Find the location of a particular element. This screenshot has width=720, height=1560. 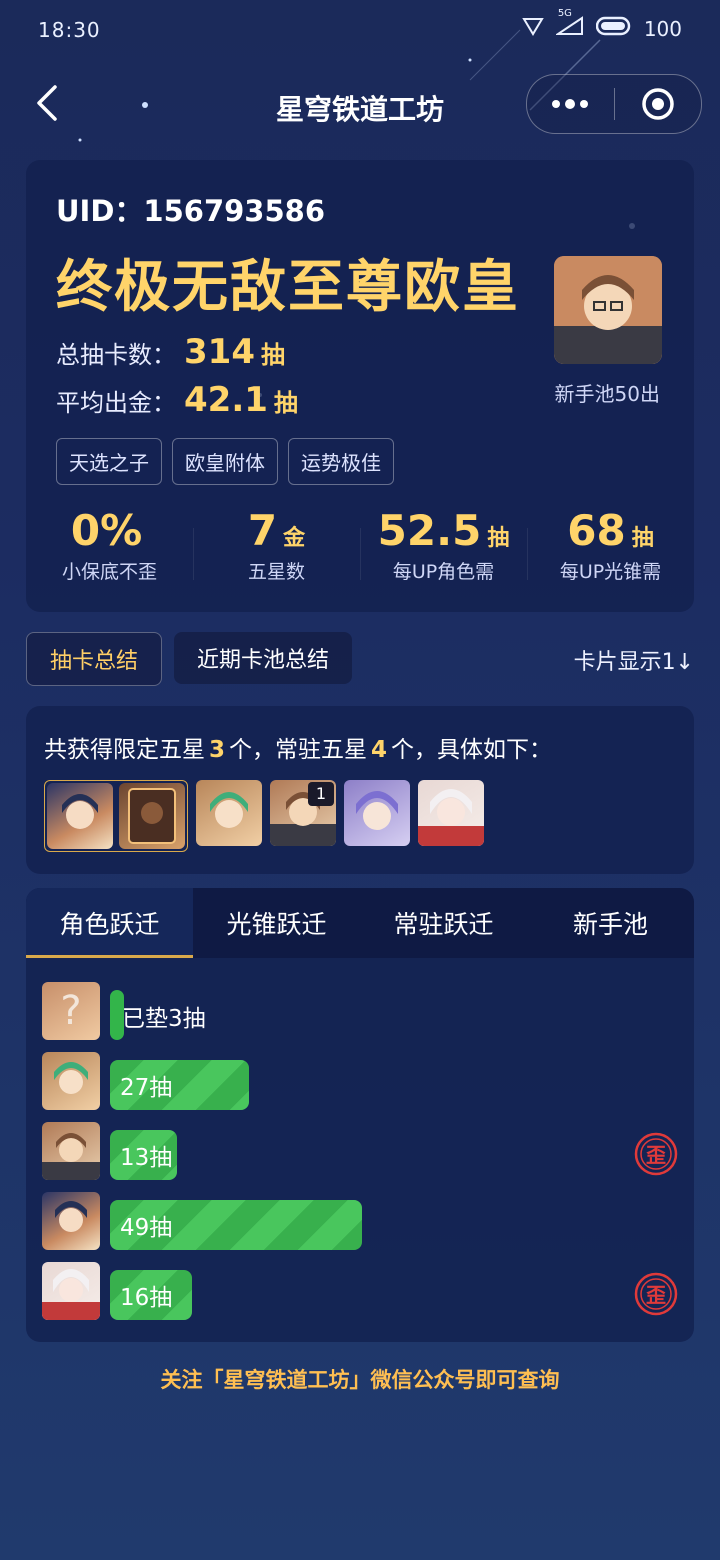

tag-list: 天选之子 欧皇附体 运势极佳 is located at coordinates (225, 461).